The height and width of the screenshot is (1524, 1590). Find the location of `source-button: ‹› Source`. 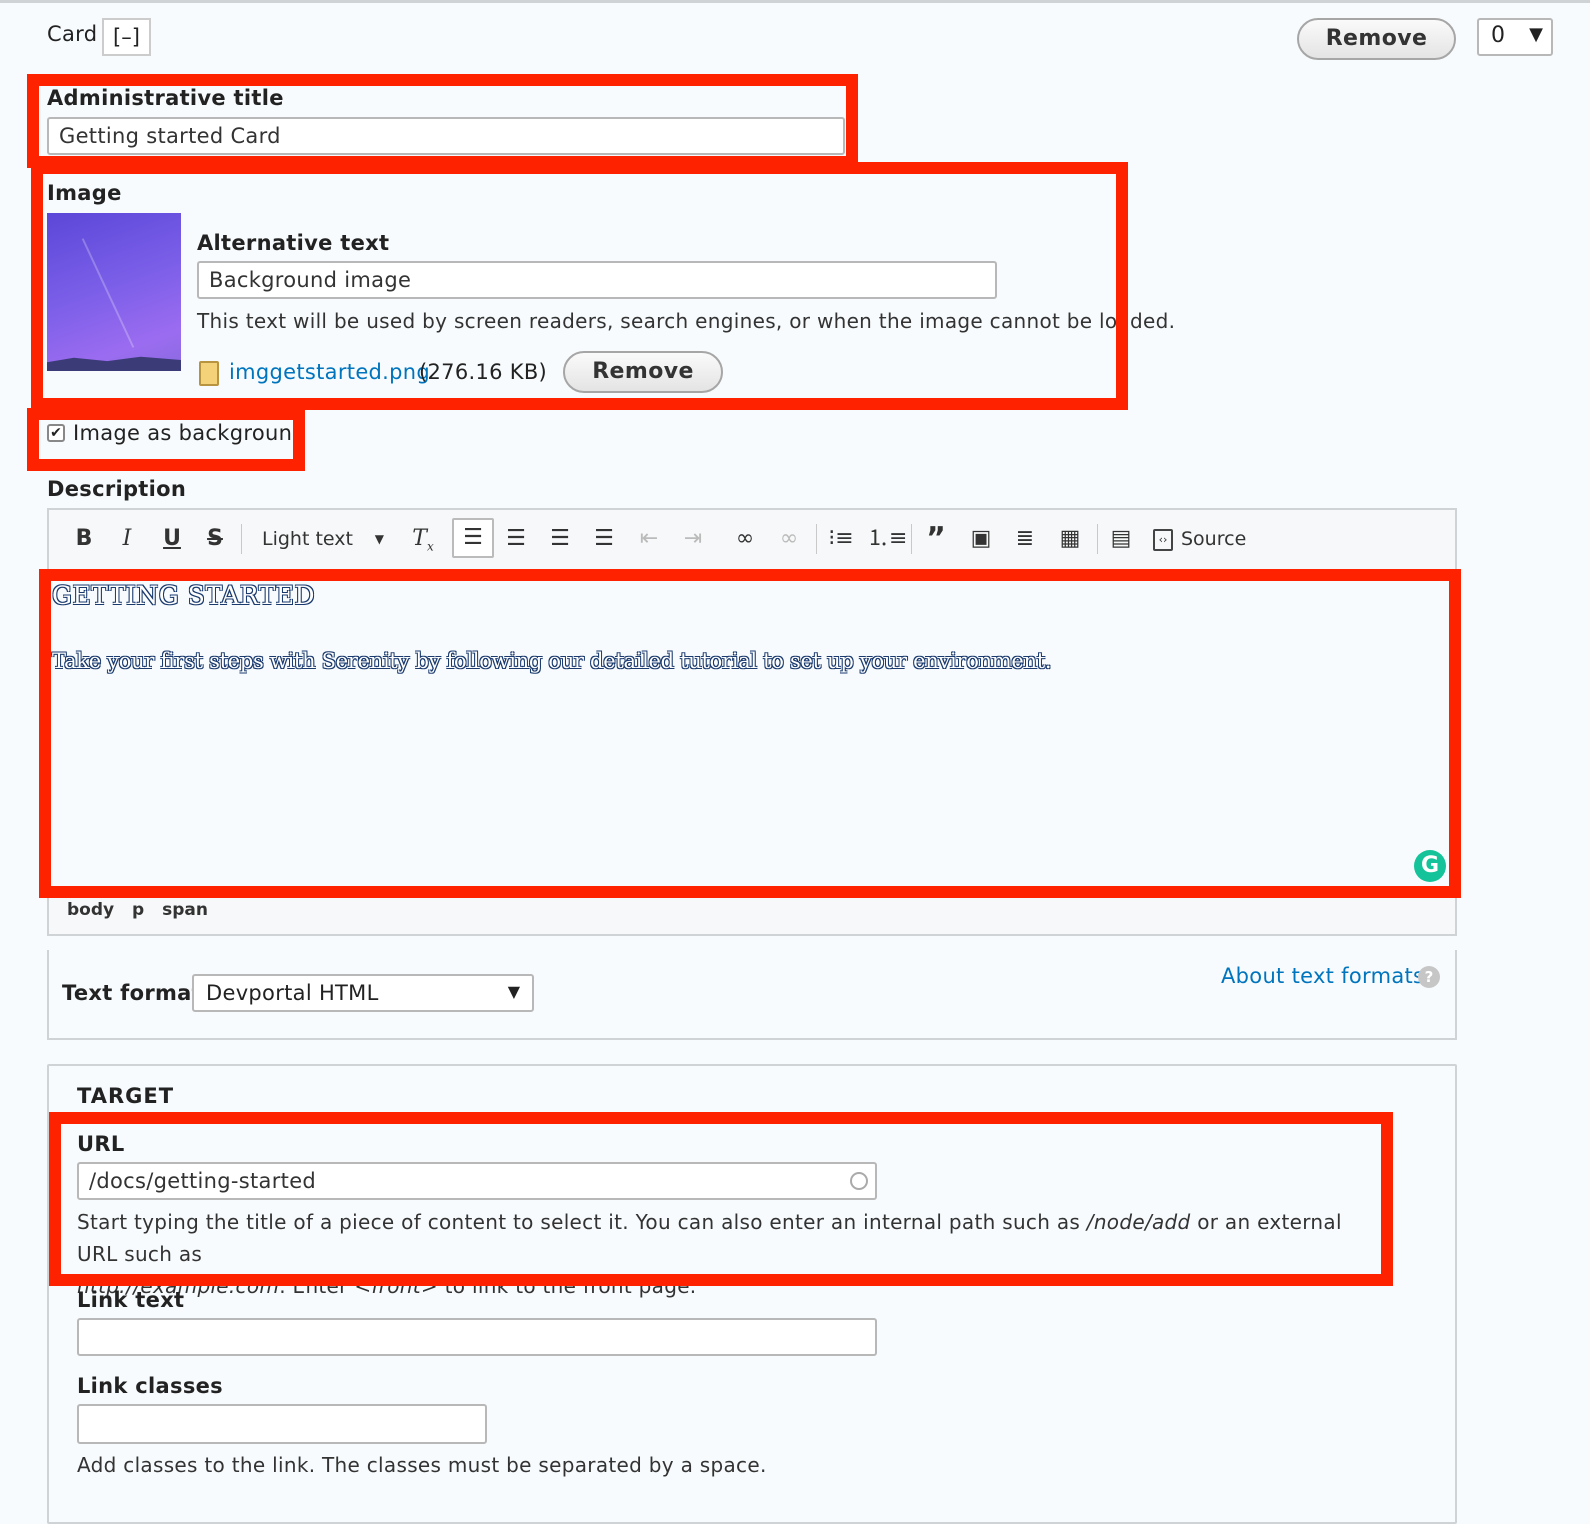

source-button: ‹› Source is located at coordinates (1199, 539).